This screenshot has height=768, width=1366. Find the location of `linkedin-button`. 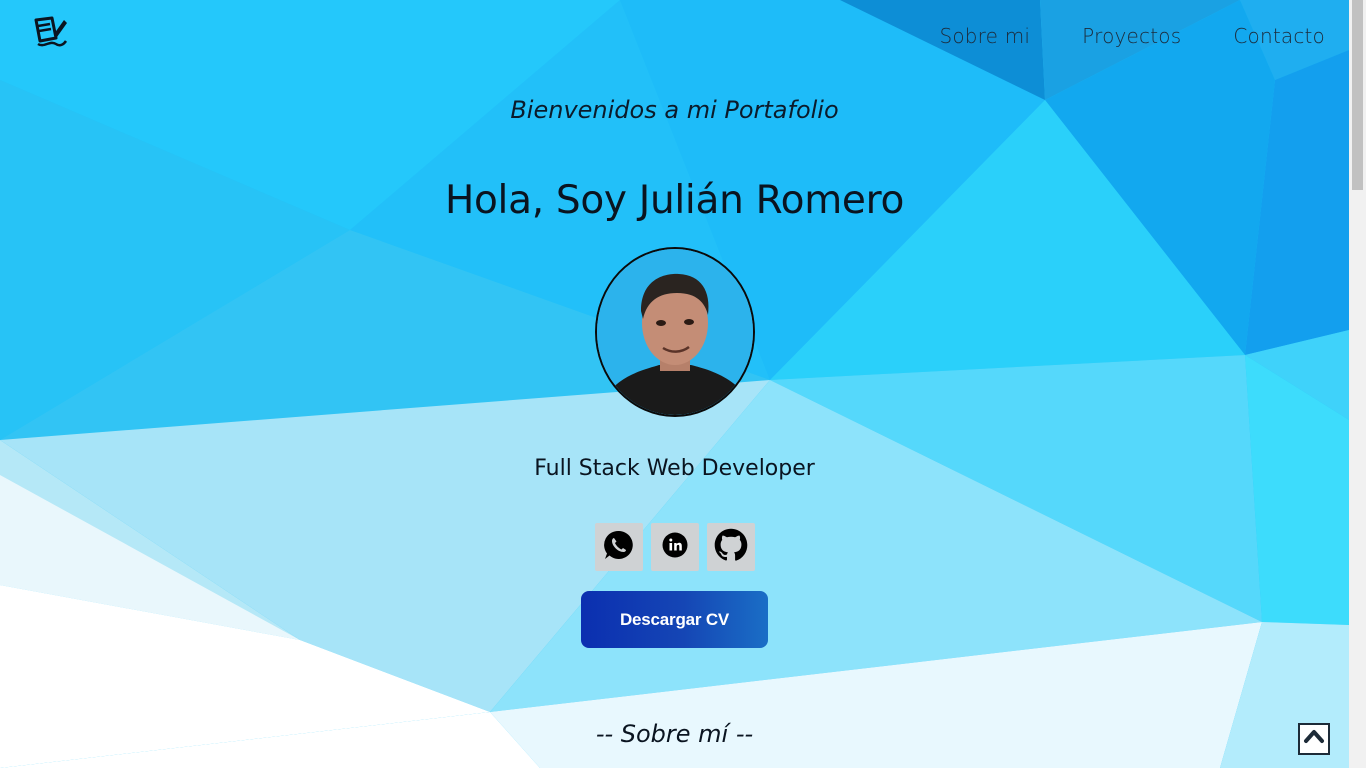

linkedin-button is located at coordinates (675, 547).